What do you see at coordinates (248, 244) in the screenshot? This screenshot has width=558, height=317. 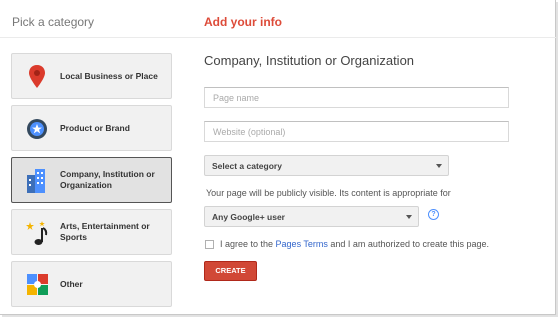 I see `agree-prefix: I agree to the` at bounding box center [248, 244].